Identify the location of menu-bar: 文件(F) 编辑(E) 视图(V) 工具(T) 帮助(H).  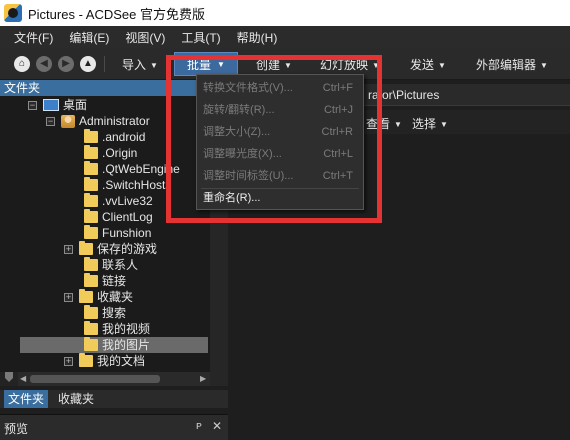
(285, 37).